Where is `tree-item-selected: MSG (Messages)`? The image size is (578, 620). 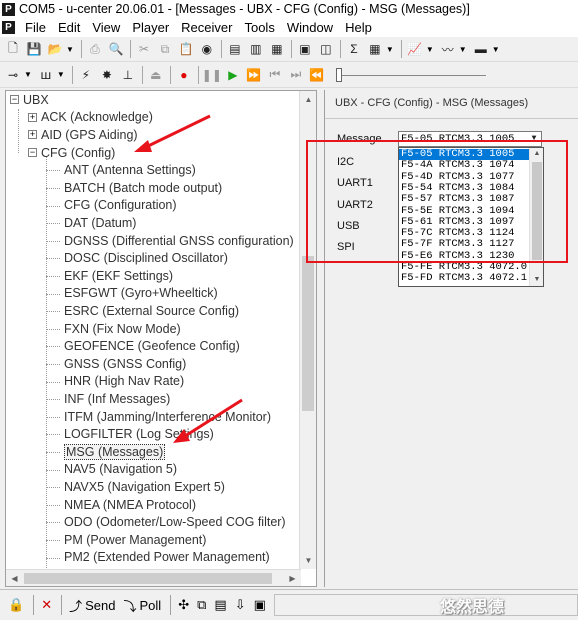 tree-item-selected: MSG (Messages) is located at coordinates (115, 452).